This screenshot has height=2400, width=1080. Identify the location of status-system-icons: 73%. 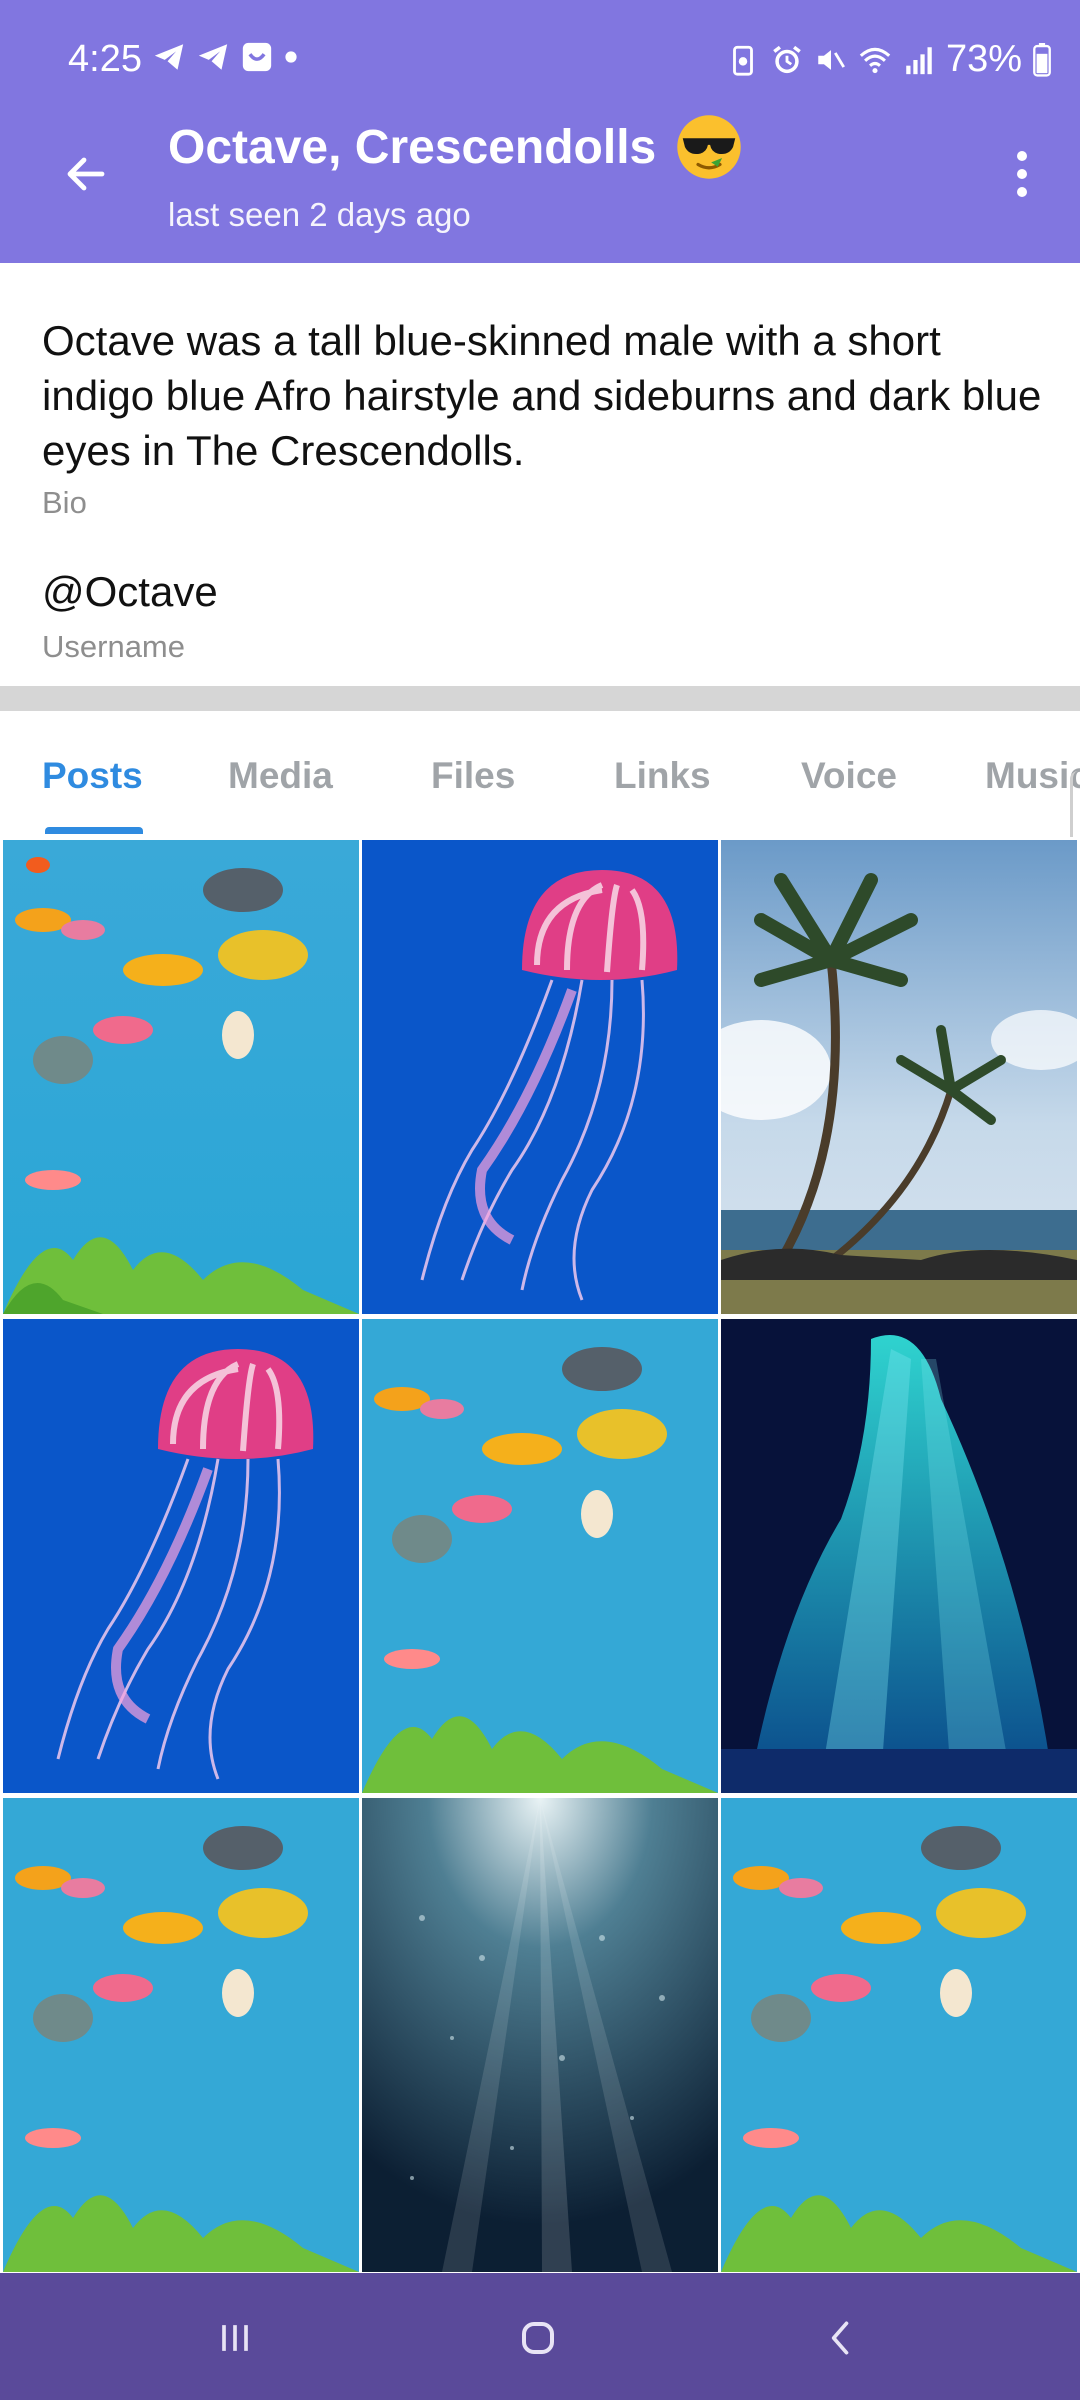
(889, 59).